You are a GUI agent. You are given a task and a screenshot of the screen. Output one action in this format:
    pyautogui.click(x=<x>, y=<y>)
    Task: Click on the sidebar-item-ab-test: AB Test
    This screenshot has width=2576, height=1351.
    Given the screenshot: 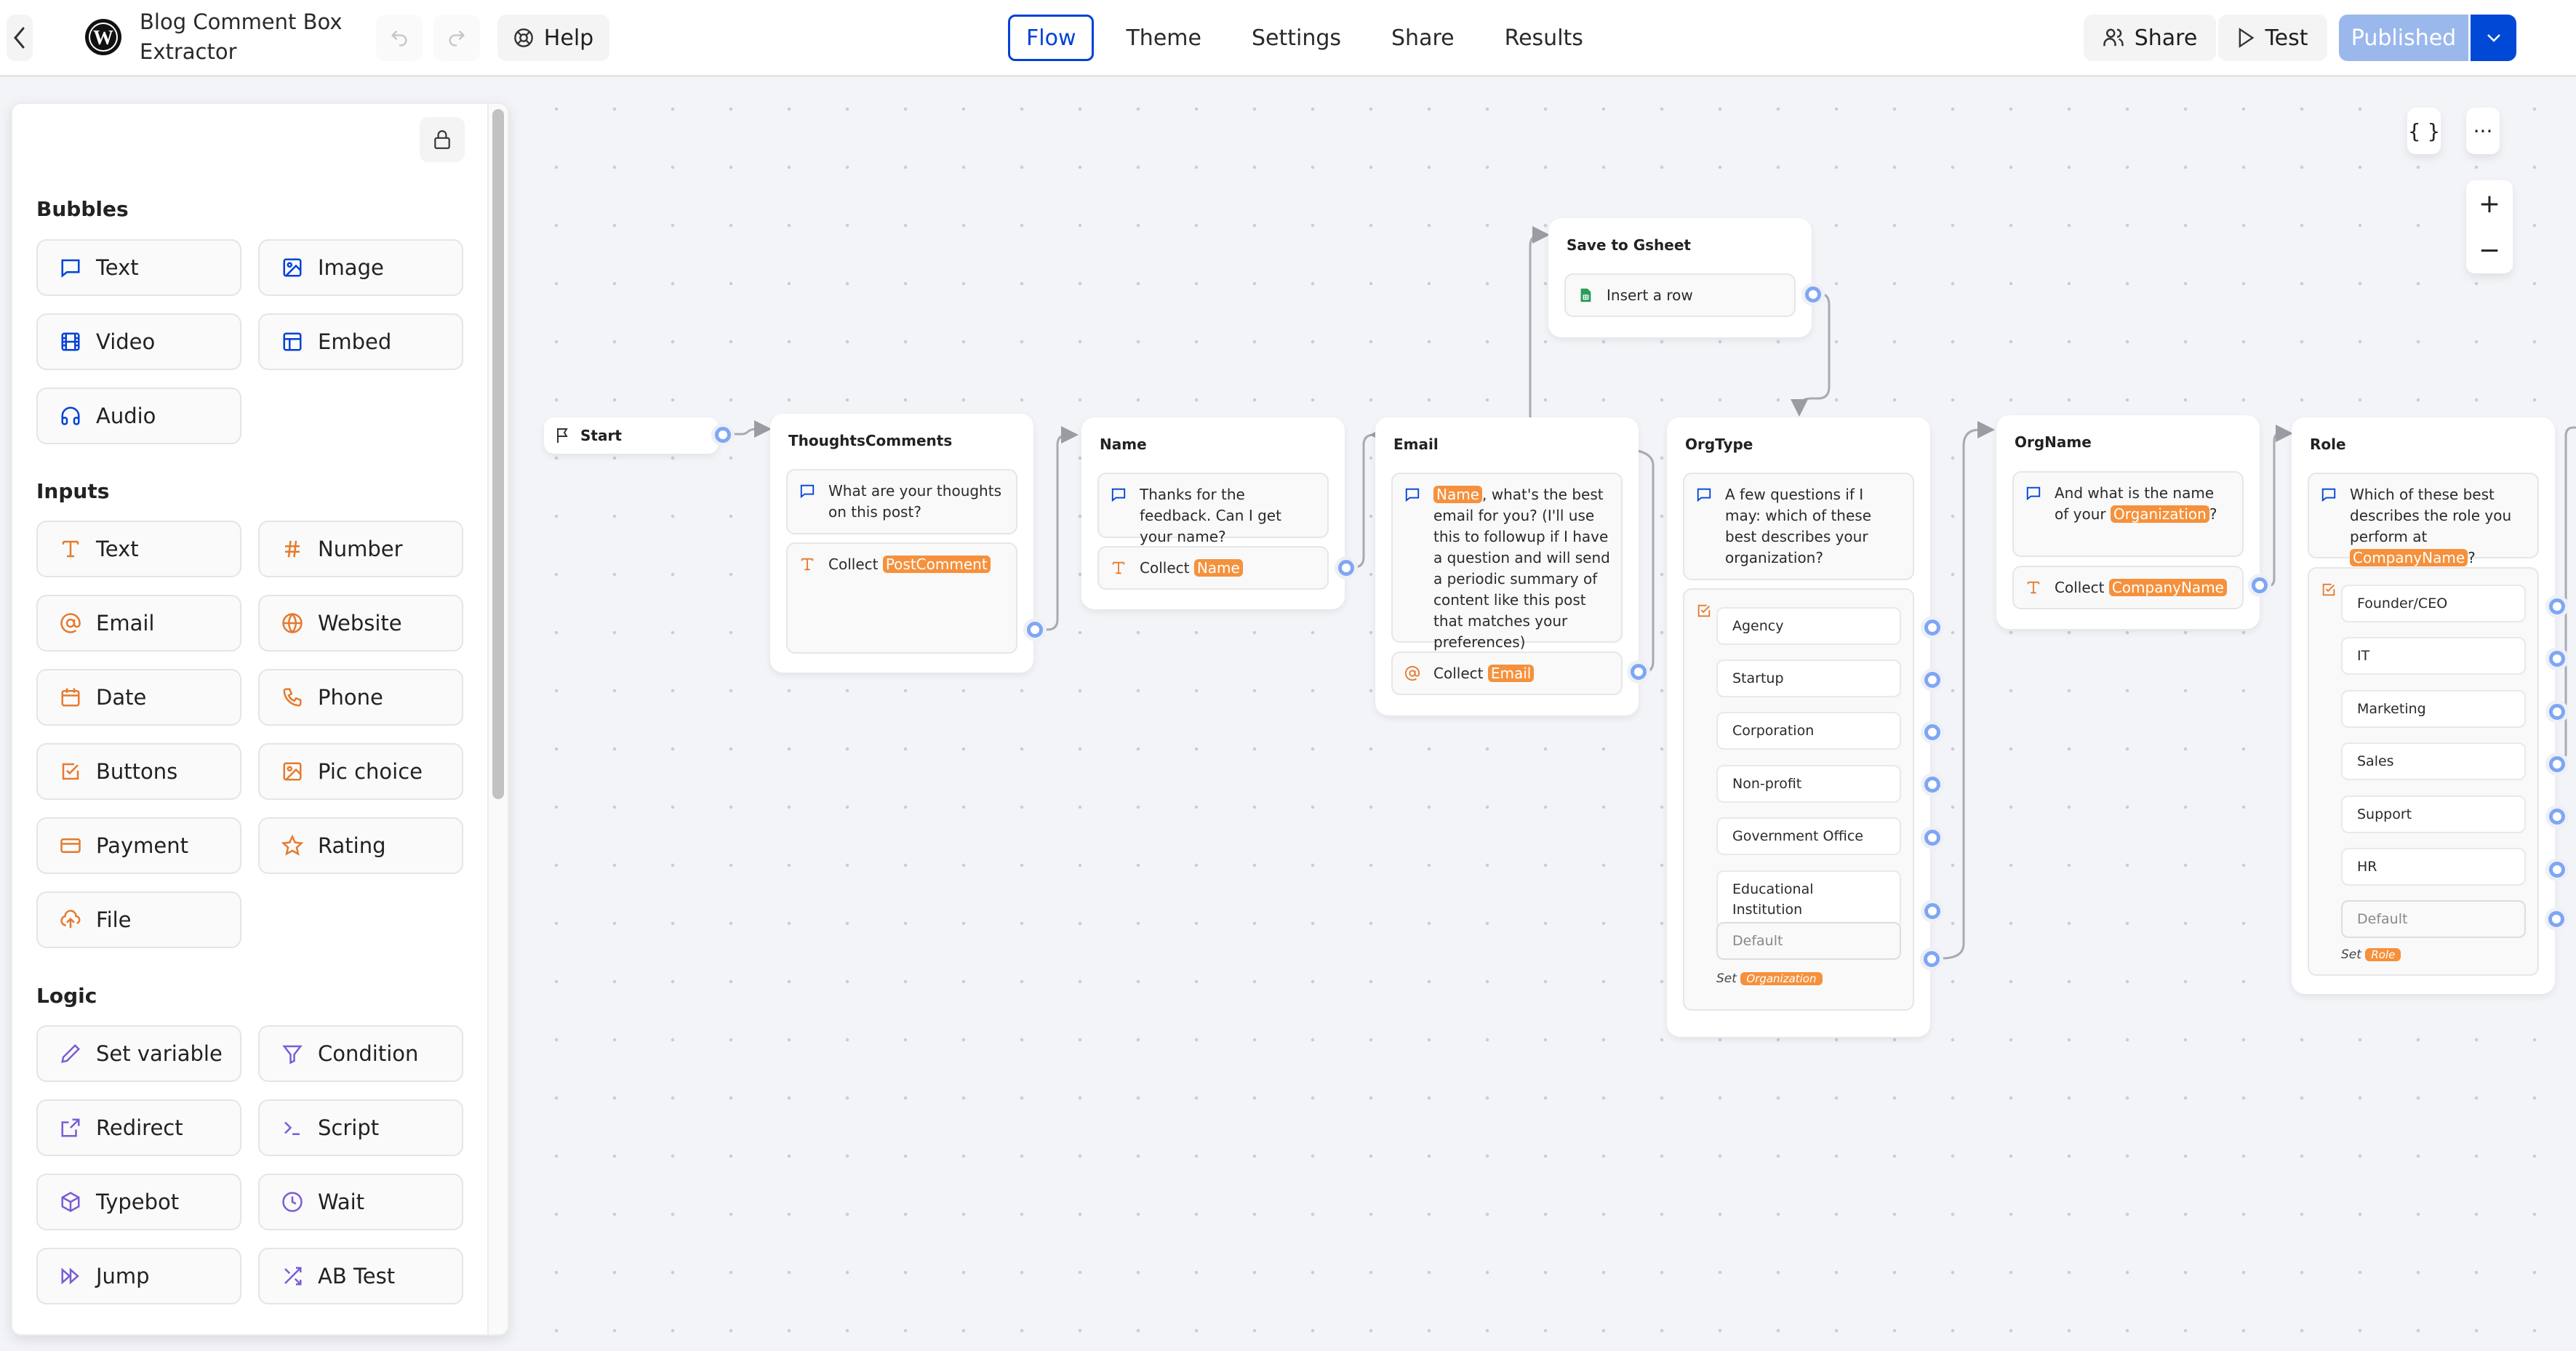 What is the action you would take?
    pyautogui.click(x=360, y=1276)
    